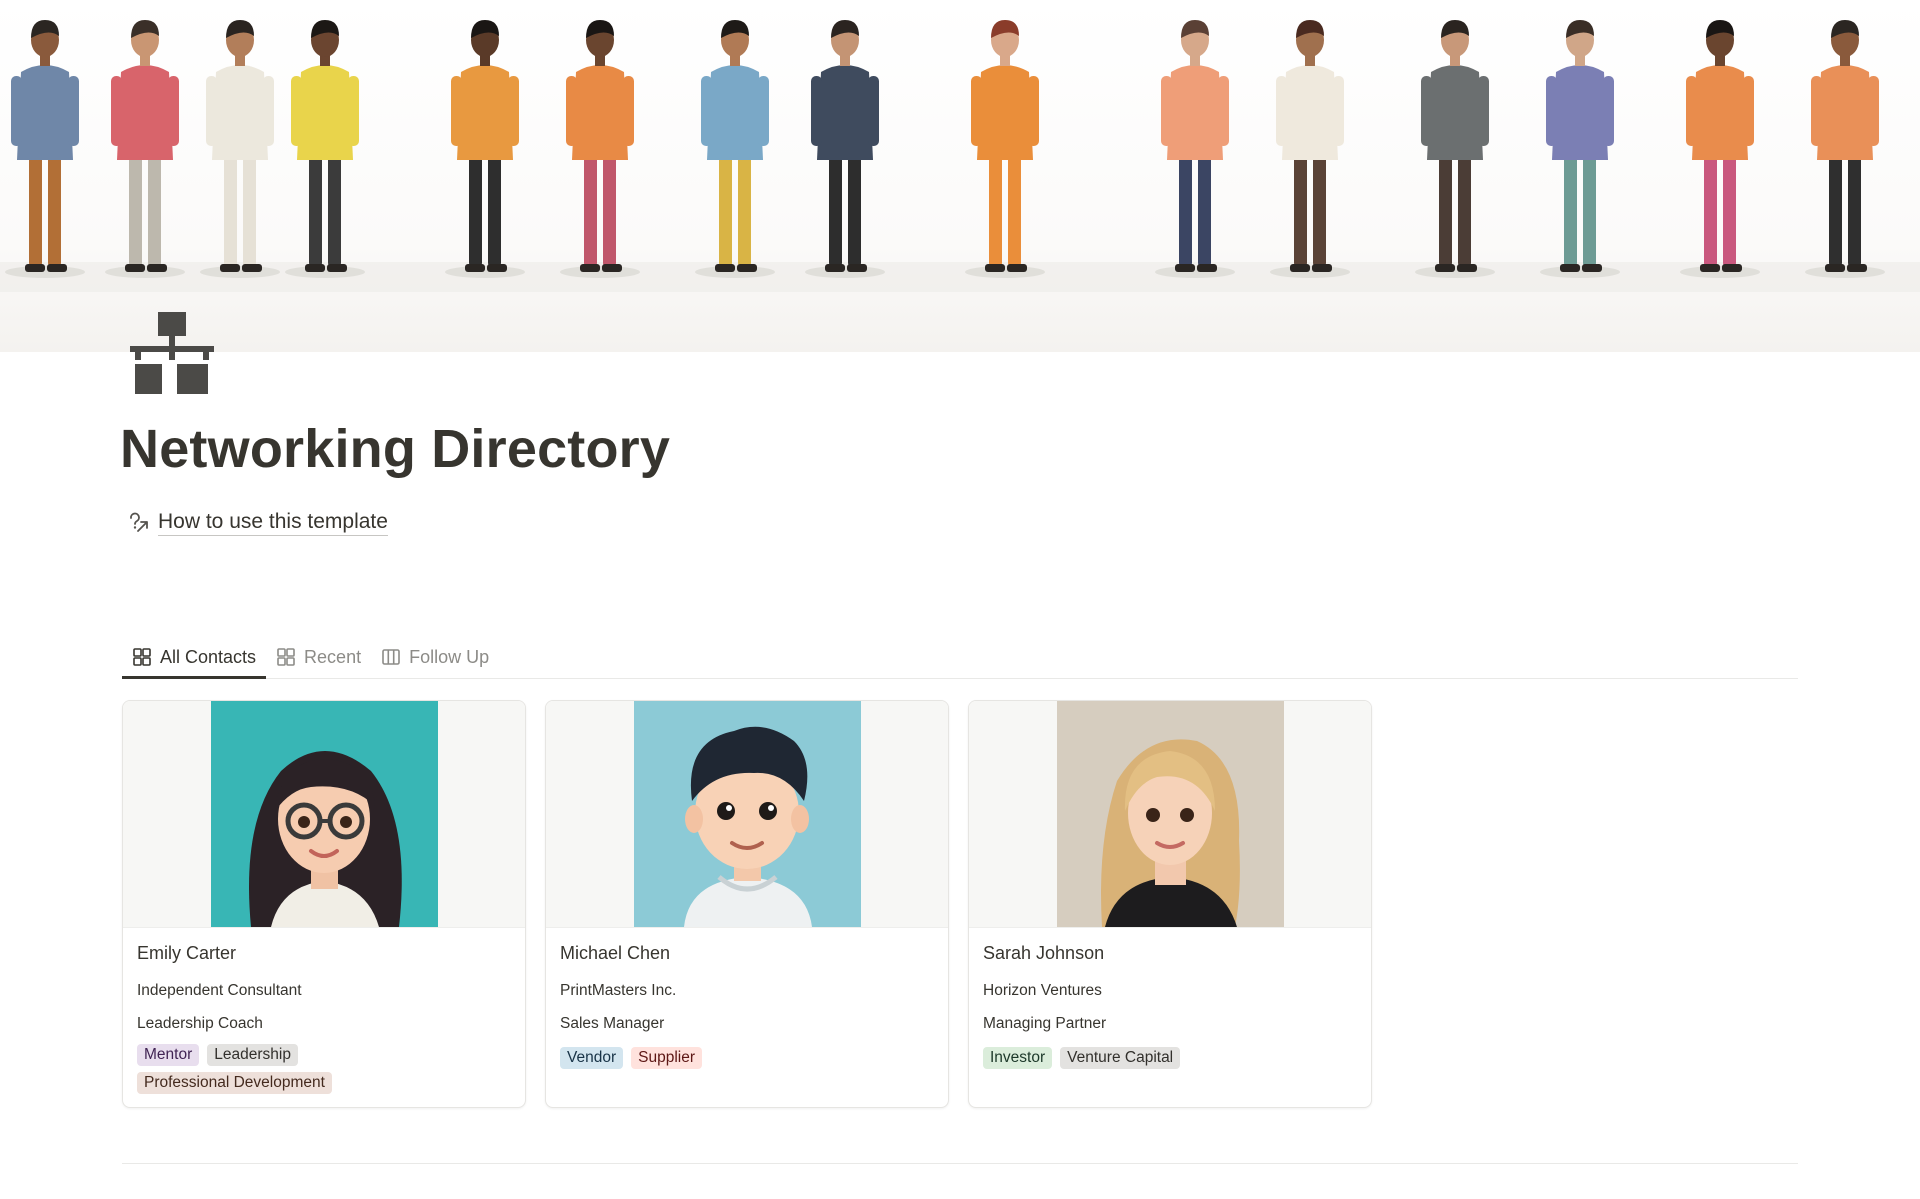  What do you see at coordinates (1044, 953) in the screenshot?
I see `contact-name: Sarah Johnson` at bounding box center [1044, 953].